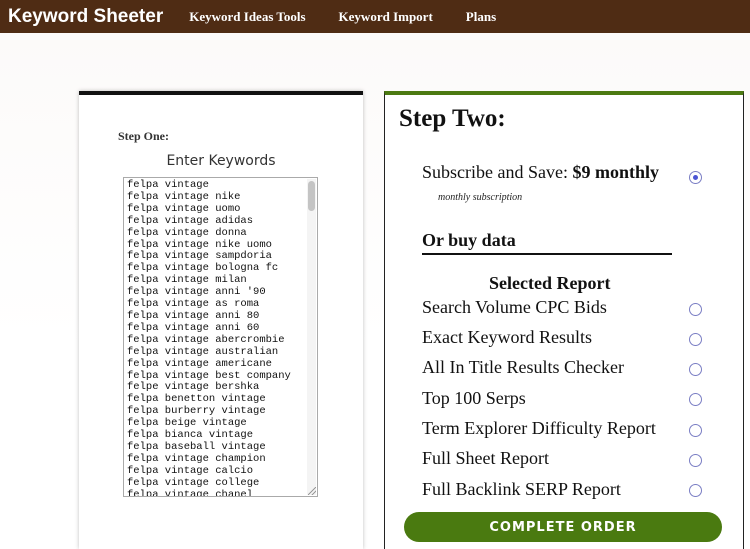 The height and width of the screenshot is (549, 750). Describe the element at coordinates (481, 16) in the screenshot. I see `nav-plans: Plans` at that location.